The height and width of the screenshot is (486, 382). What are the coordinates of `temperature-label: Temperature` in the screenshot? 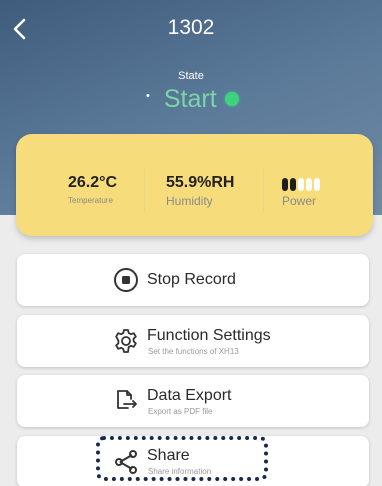 It's located at (90, 200).